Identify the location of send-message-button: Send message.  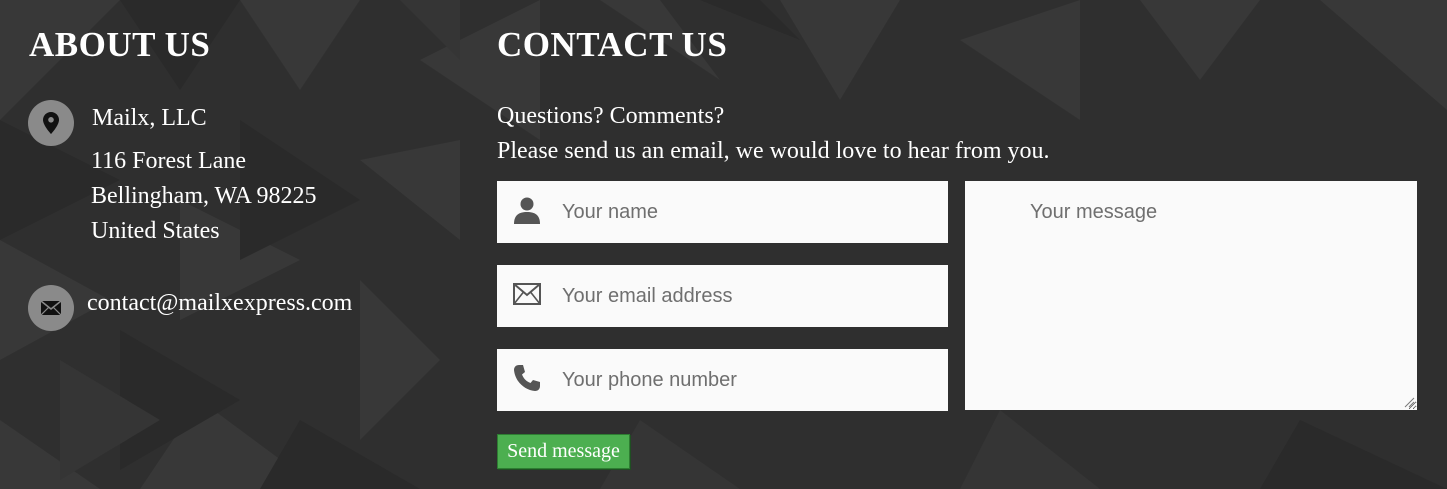
(563, 451).